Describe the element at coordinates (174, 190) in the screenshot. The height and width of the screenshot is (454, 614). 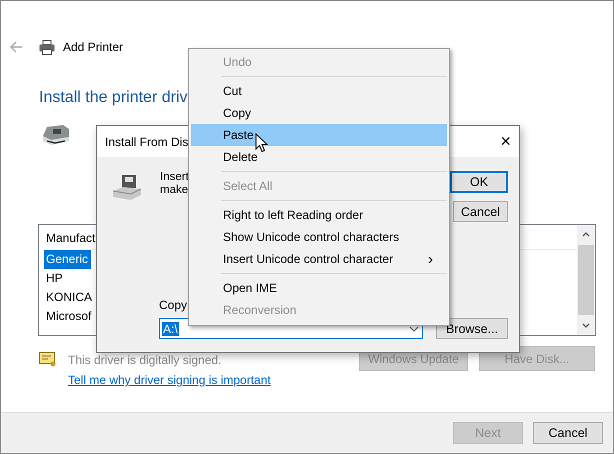
I see `instruction-text: make` at that location.